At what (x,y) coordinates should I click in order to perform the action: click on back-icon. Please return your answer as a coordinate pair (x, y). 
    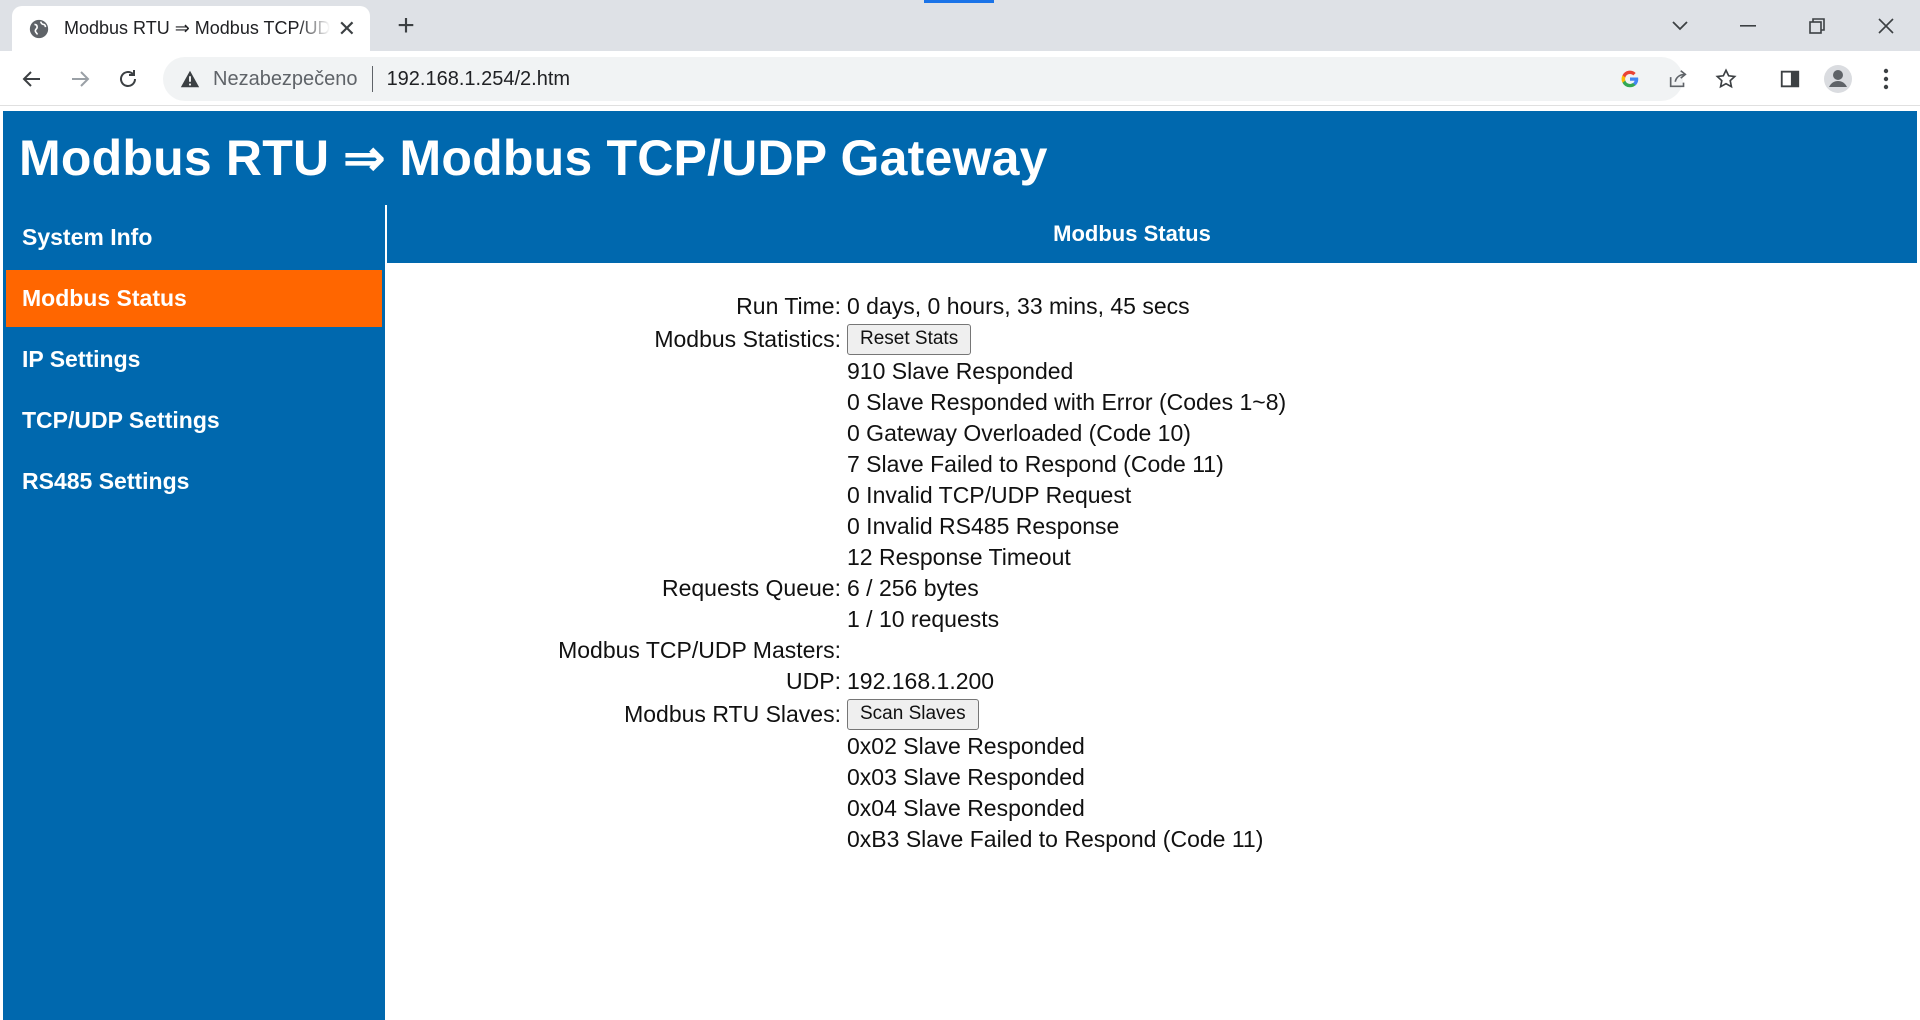
    Looking at the image, I should click on (32, 79).